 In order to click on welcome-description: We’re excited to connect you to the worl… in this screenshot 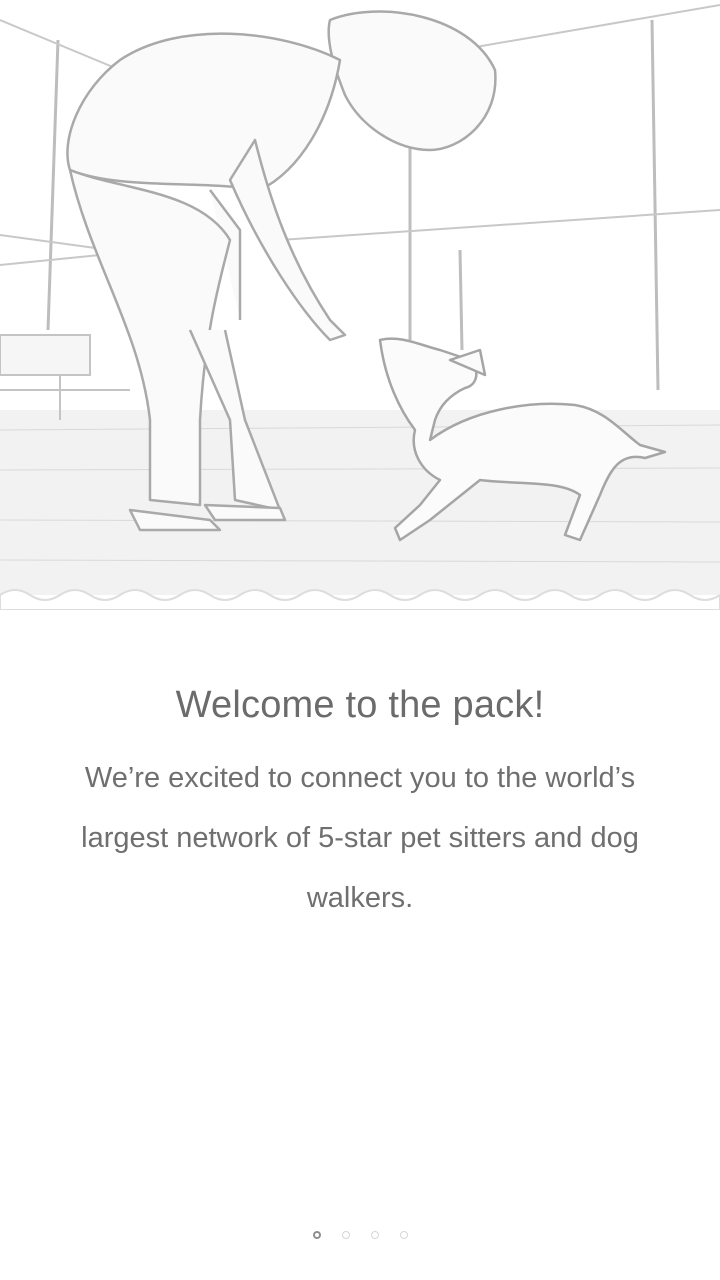, I will do `click(360, 838)`.